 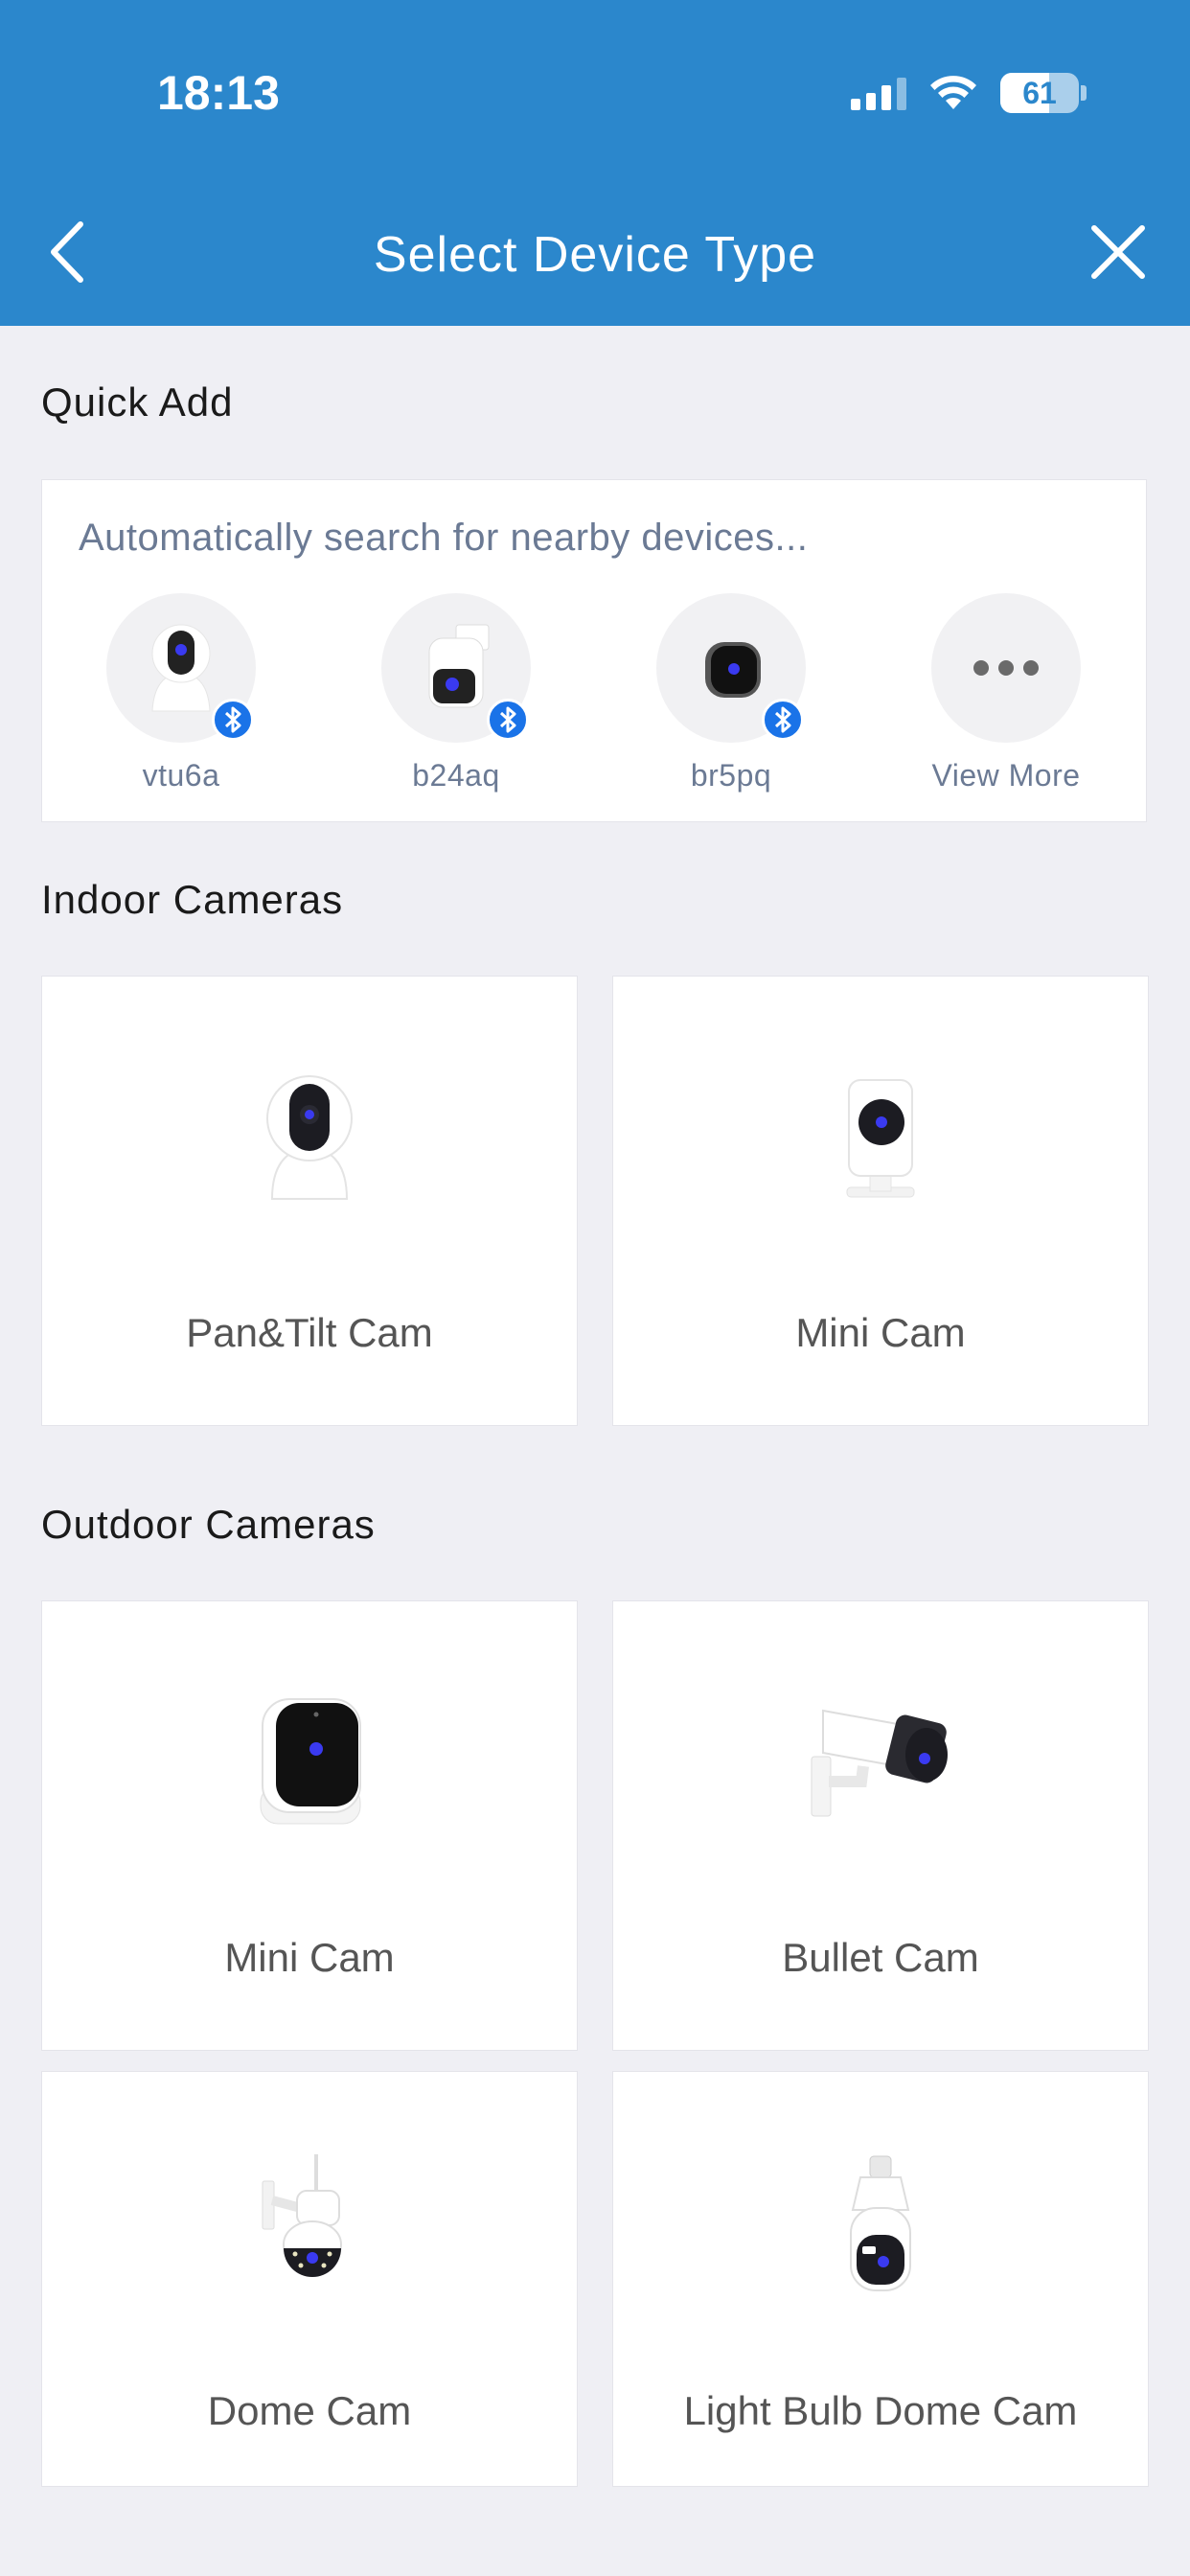 I want to click on cellular-signal-icon, so click(x=879, y=93).